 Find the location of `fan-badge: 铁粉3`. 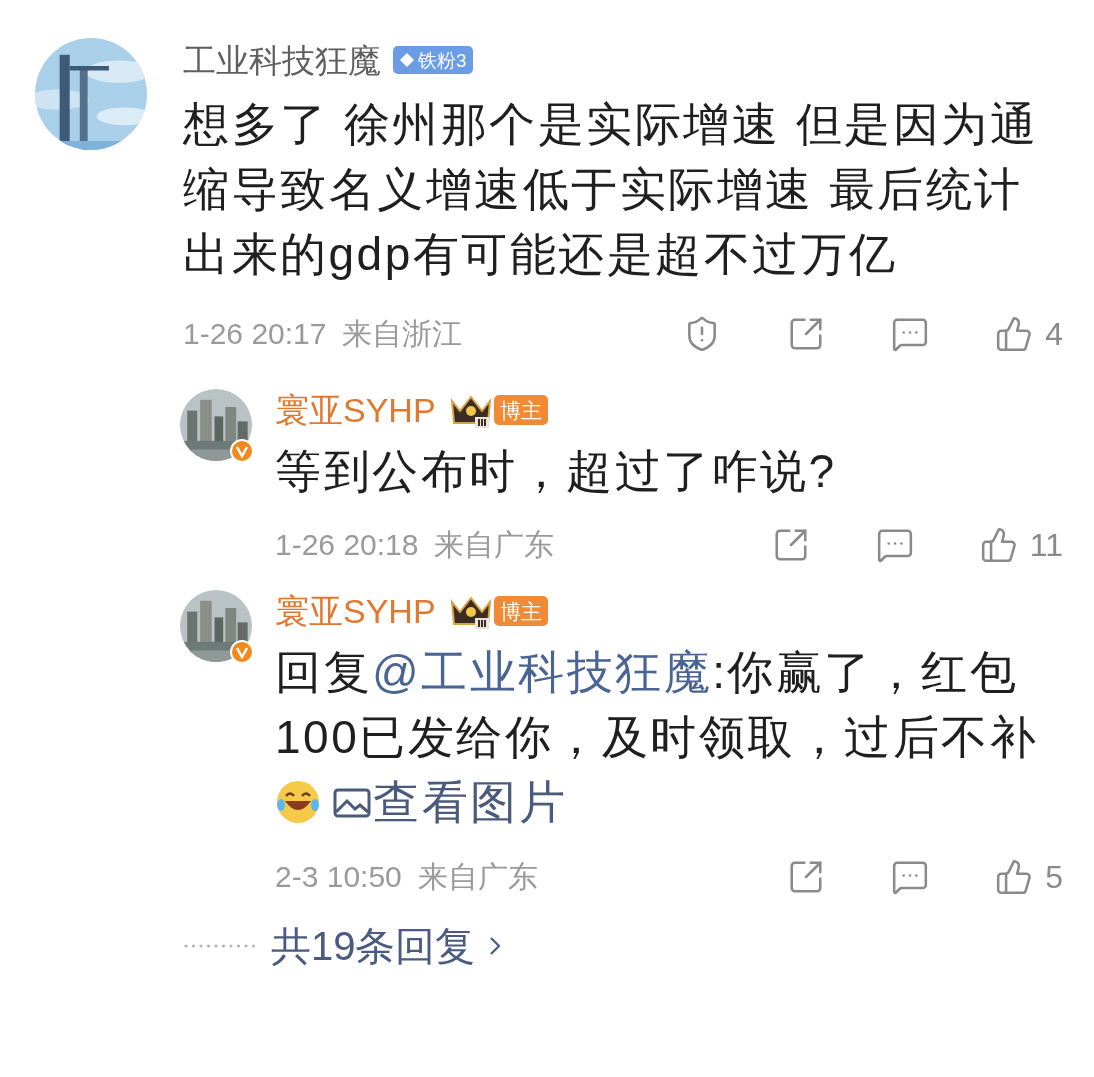

fan-badge: 铁粉3 is located at coordinates (433, 60).